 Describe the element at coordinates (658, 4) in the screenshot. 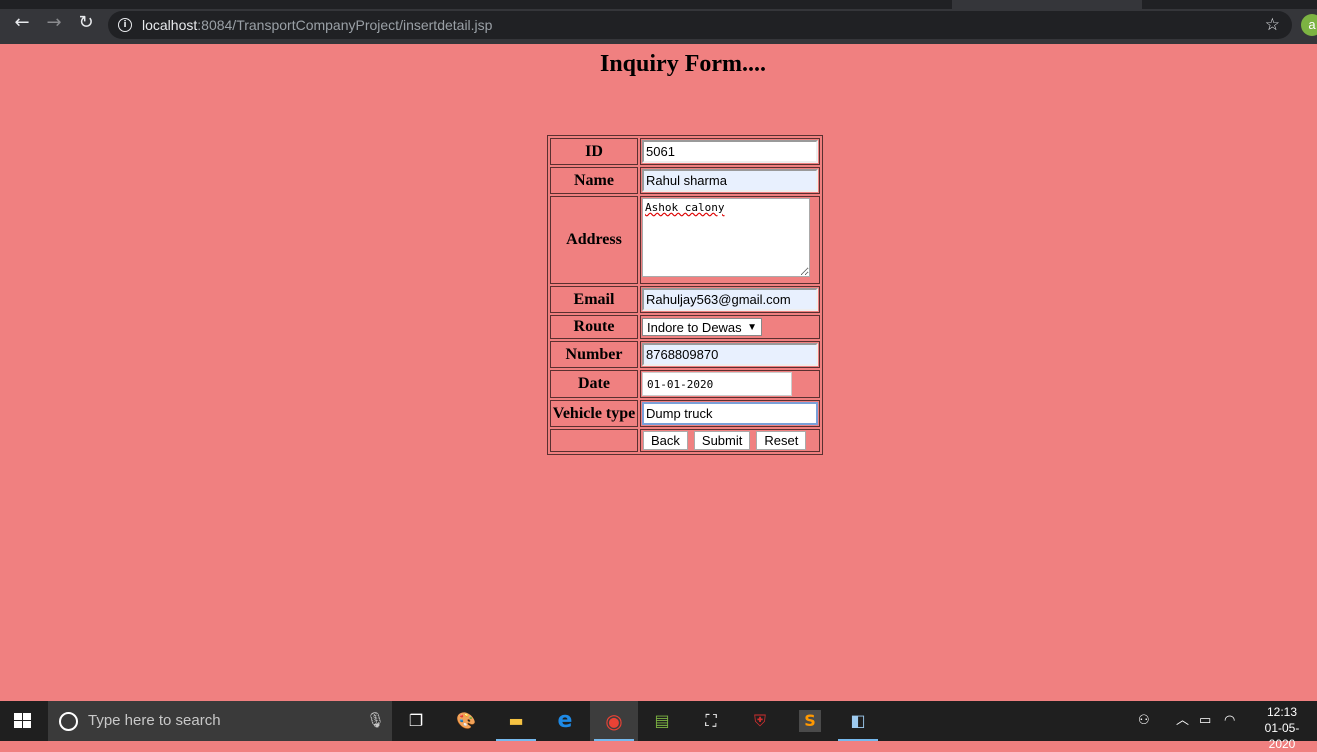

I see `tab-strip` at that location.